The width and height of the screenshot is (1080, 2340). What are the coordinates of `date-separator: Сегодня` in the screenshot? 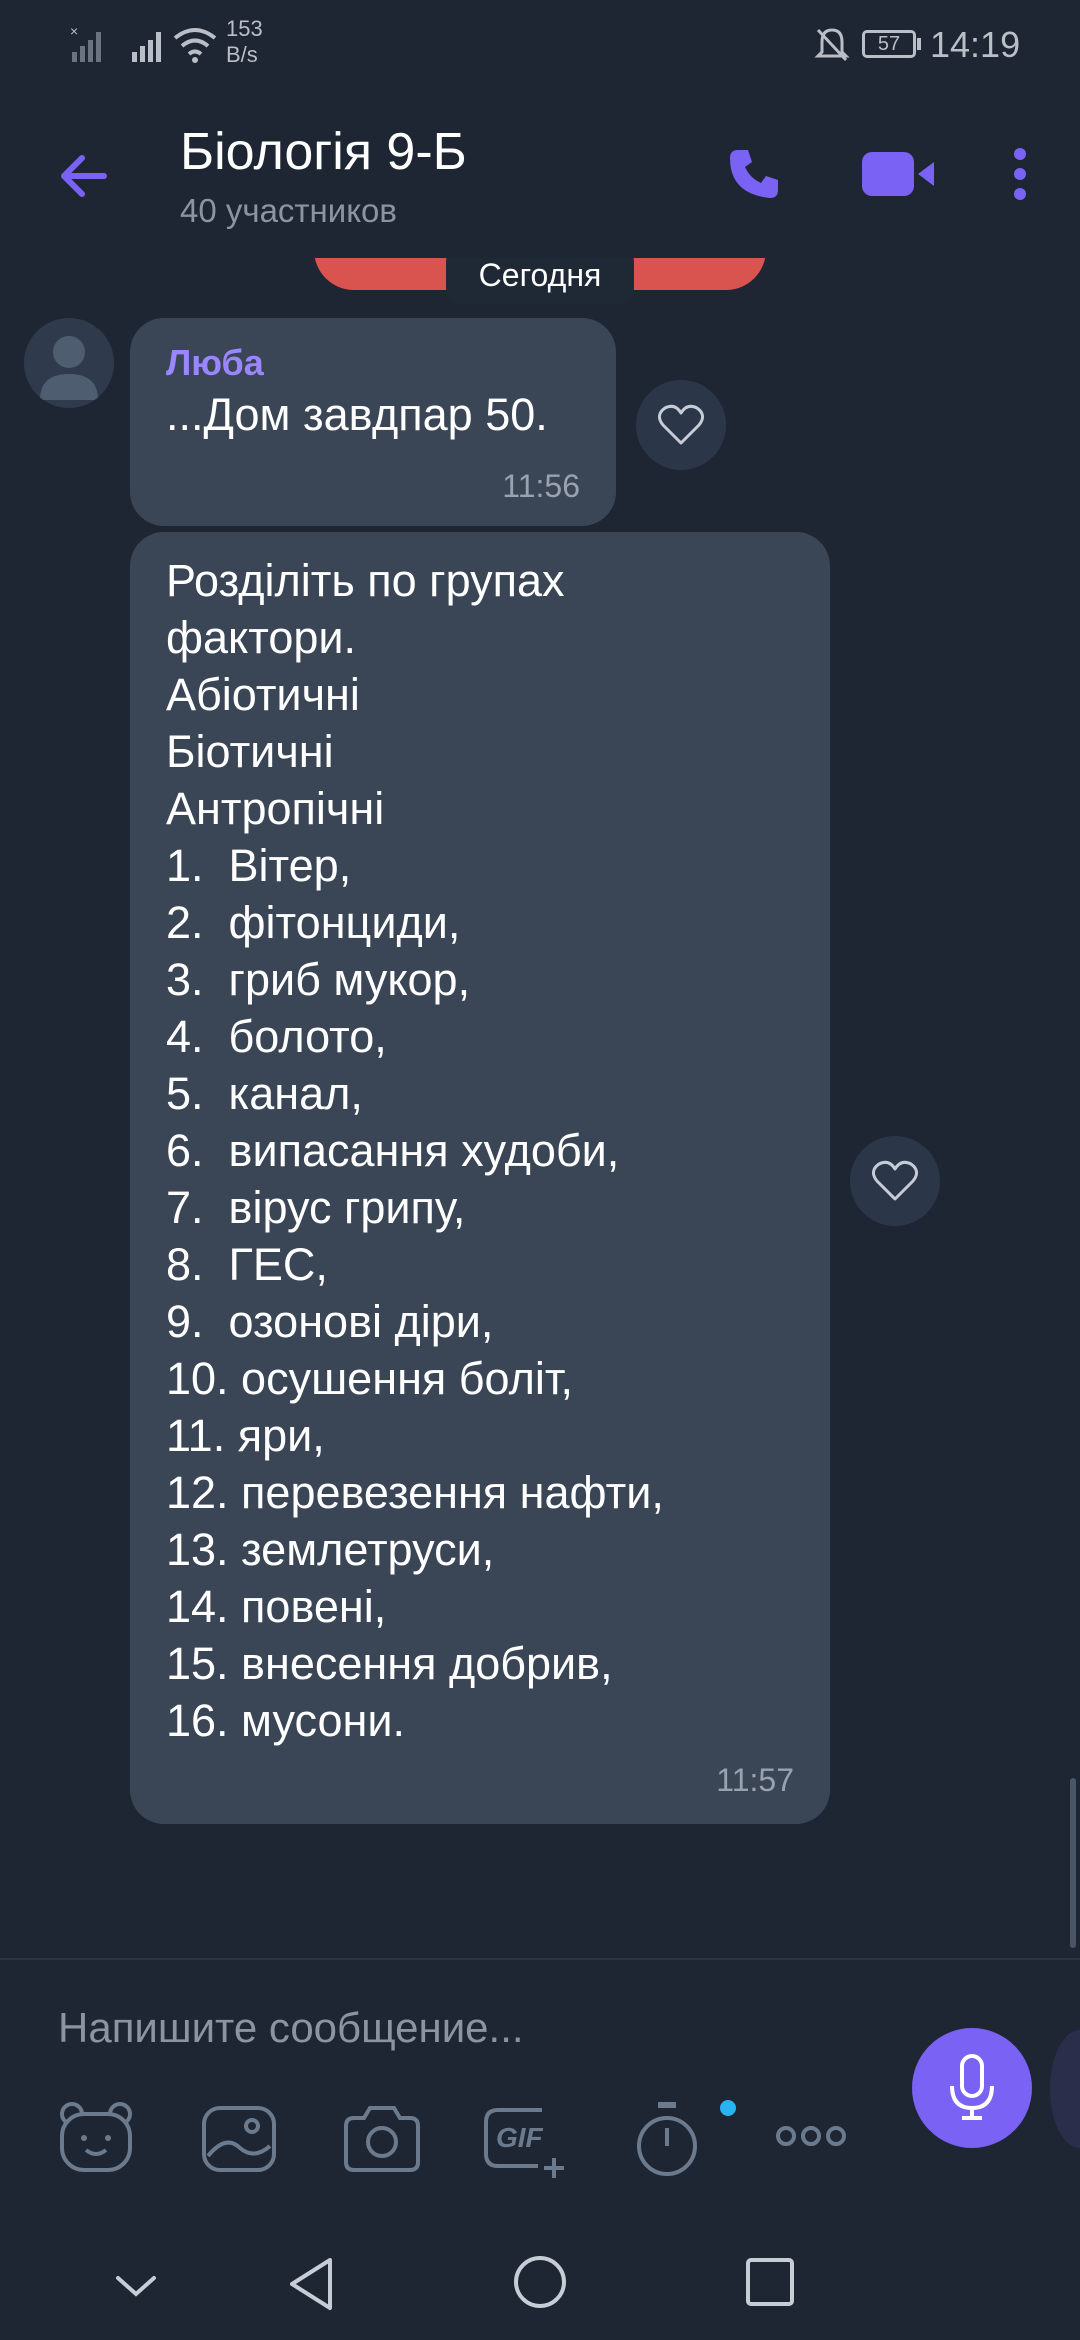 It's located at (540, 281).